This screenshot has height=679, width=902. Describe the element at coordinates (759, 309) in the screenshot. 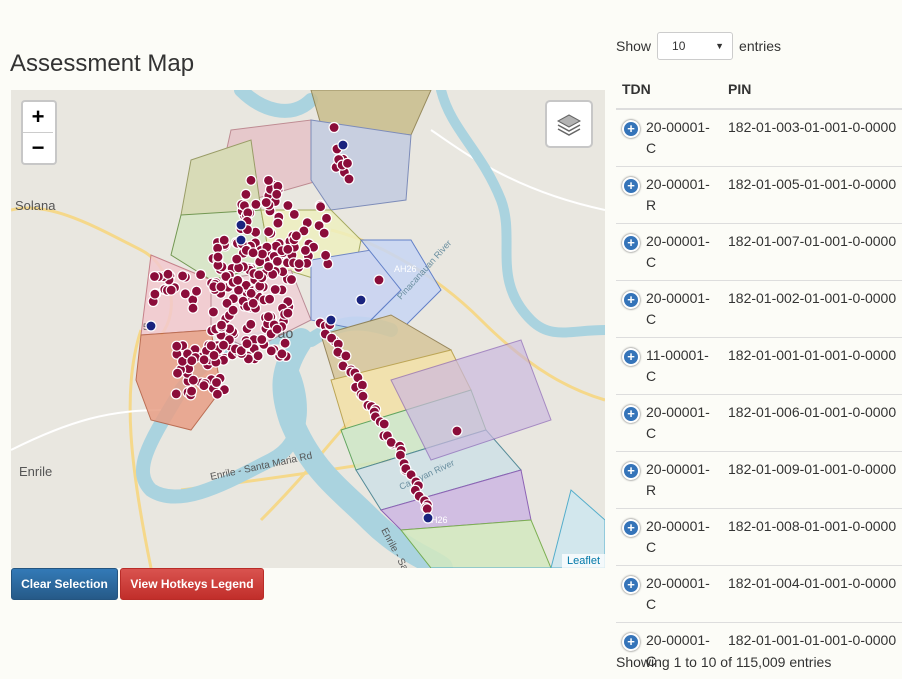

I see `table-row: +20-00001-C182-01-002-01-001-0-0000` at that location.